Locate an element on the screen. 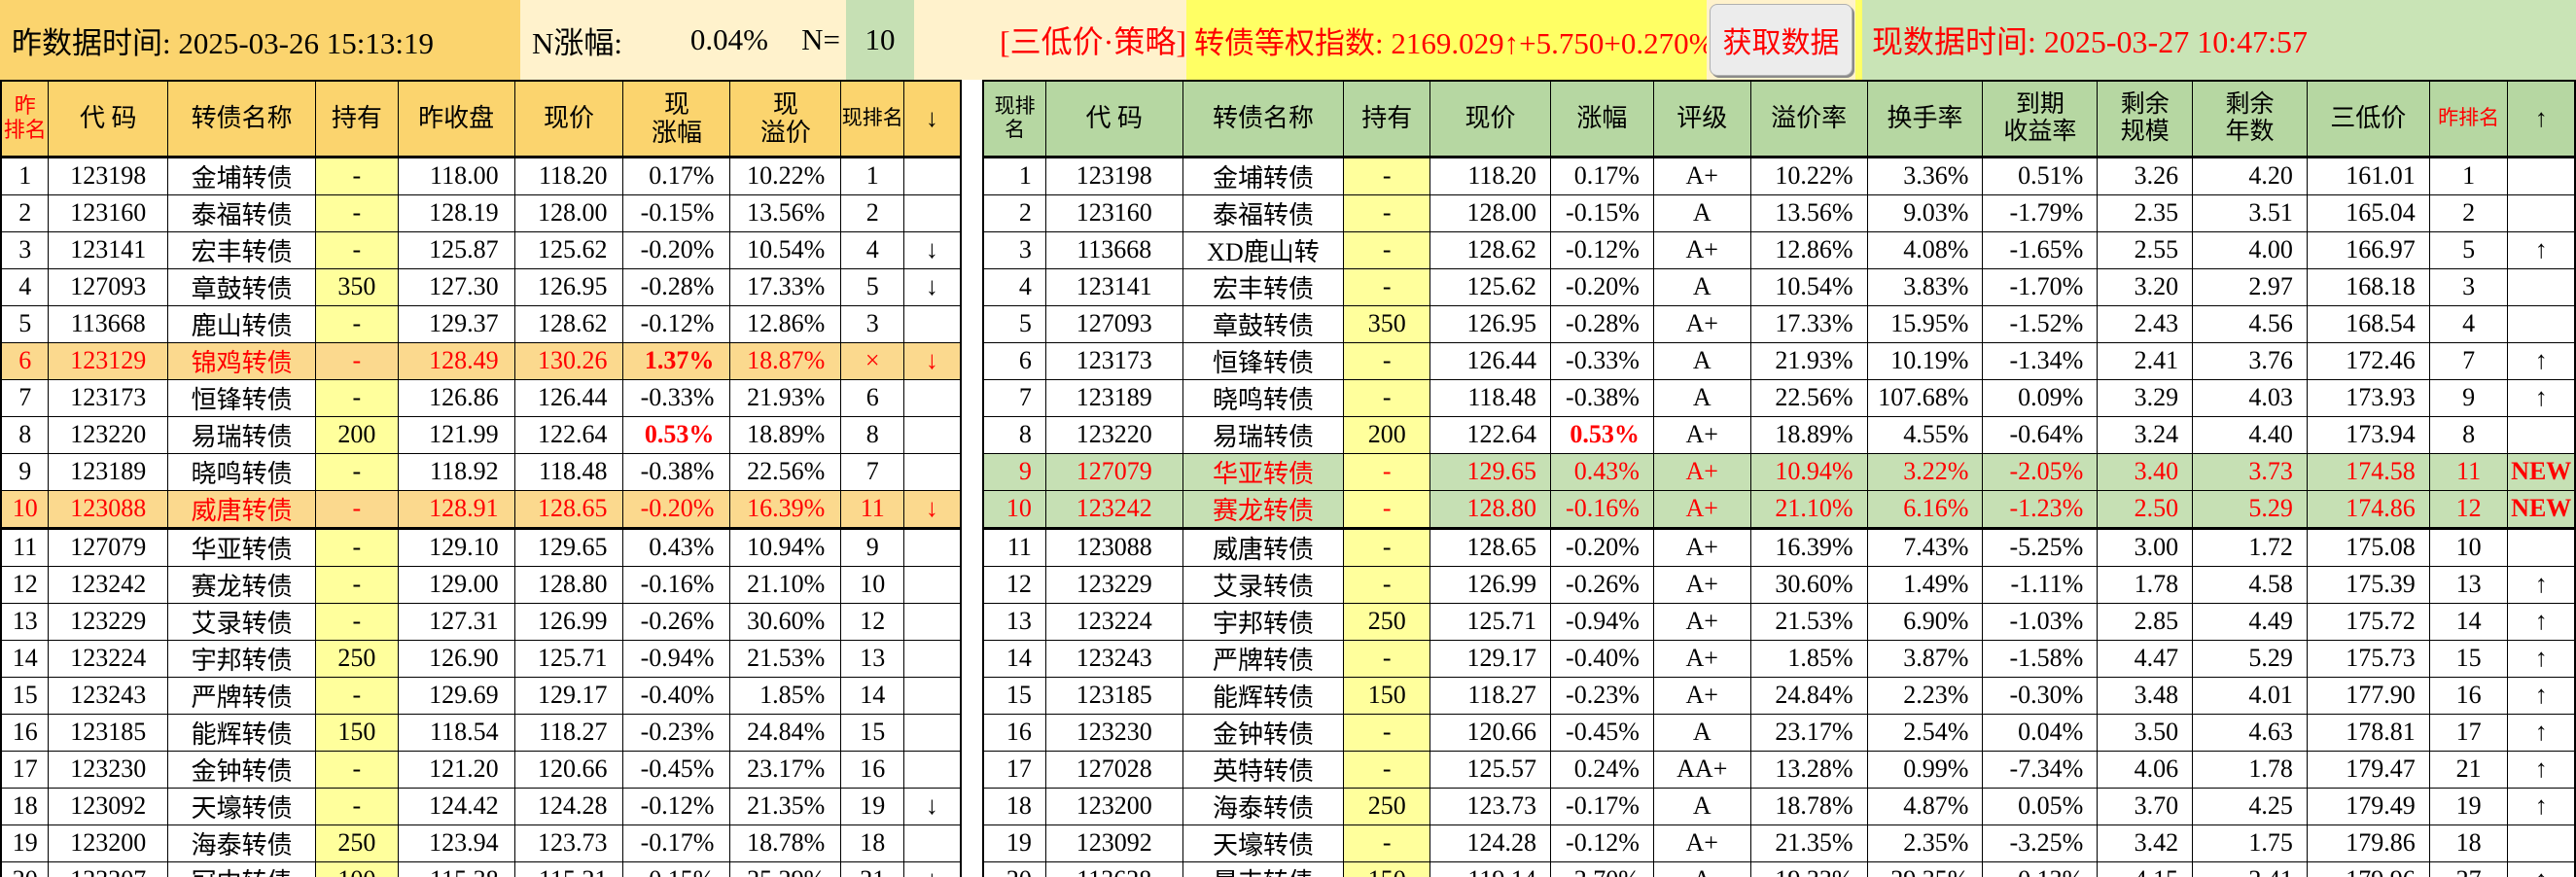 The image size is (2576, 877). cell-bond-name: 宇邦转债 is located at coordinates (242, 658).